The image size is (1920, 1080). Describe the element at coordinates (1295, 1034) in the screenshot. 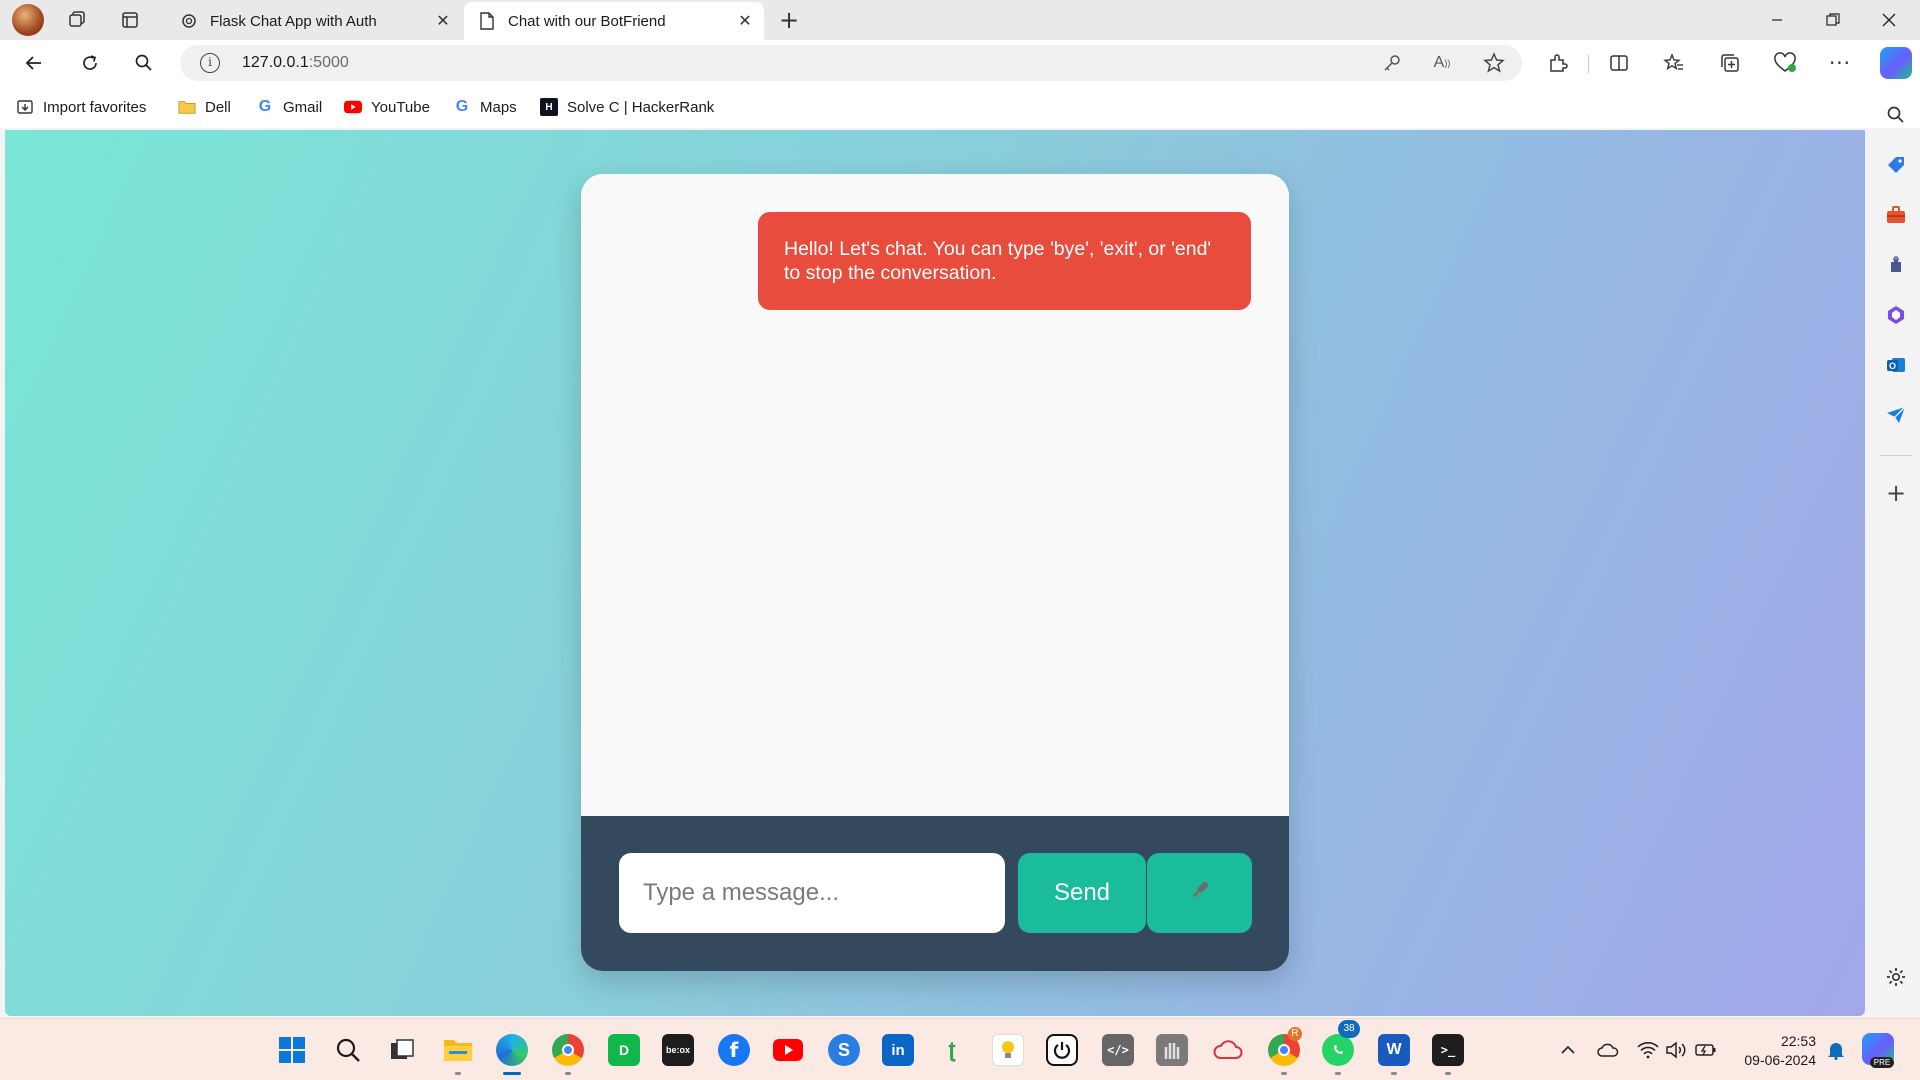

I see `chrome-profile-badge: R` at that location.